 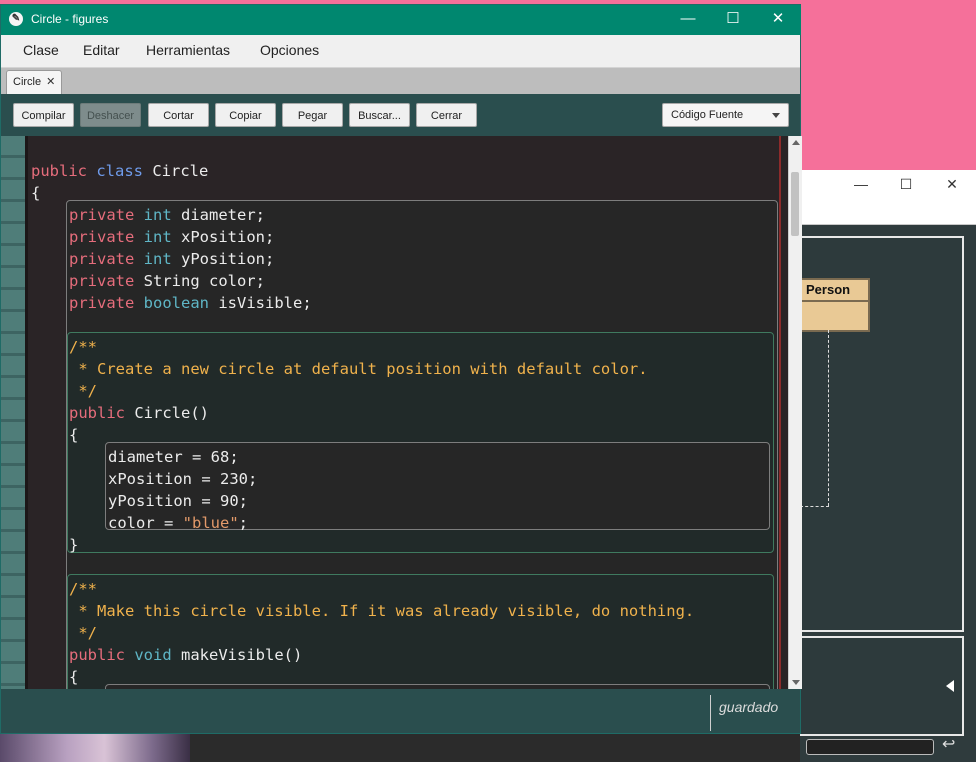 I want to click on copy-button: Copiar, so click(x=245, y=115).